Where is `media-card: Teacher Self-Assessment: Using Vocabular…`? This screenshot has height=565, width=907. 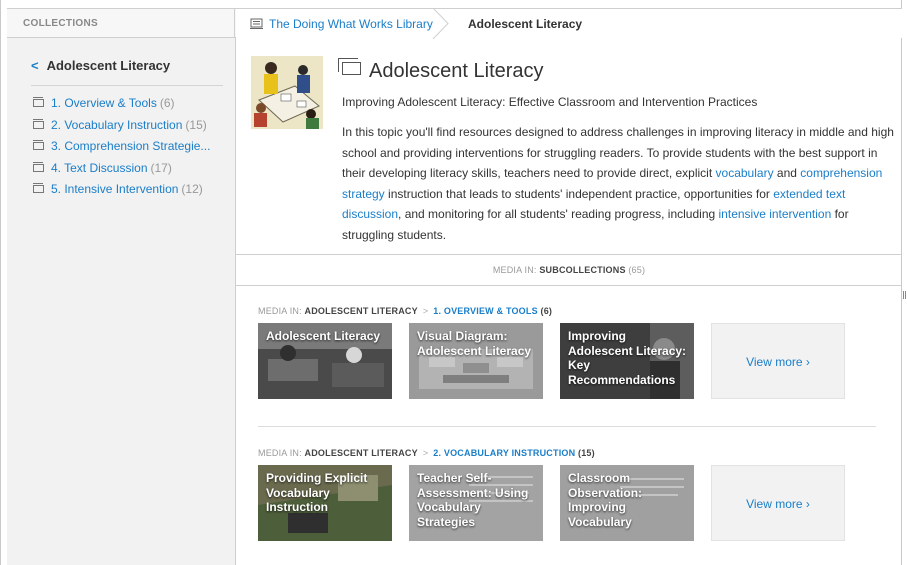 media-card: Teacher Self-Assessment: Using Vocabular… is located at coordinates (476, 503).